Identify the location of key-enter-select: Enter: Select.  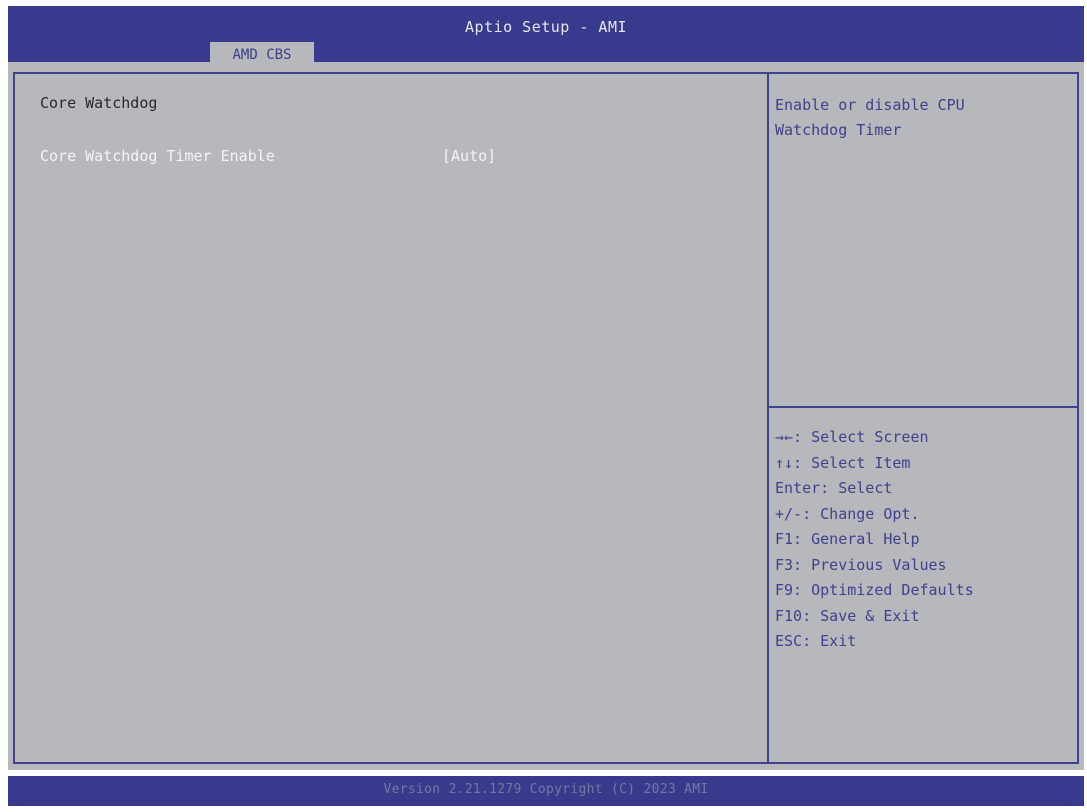
(834, 488).